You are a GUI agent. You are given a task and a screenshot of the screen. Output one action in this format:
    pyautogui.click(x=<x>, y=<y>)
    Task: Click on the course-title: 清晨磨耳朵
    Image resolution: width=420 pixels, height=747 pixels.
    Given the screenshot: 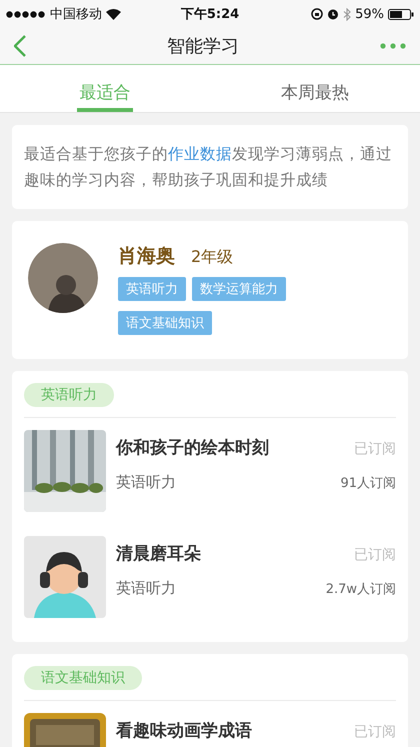 What is the action you would take?
    pyautogui.click(x=158, y=553)
    